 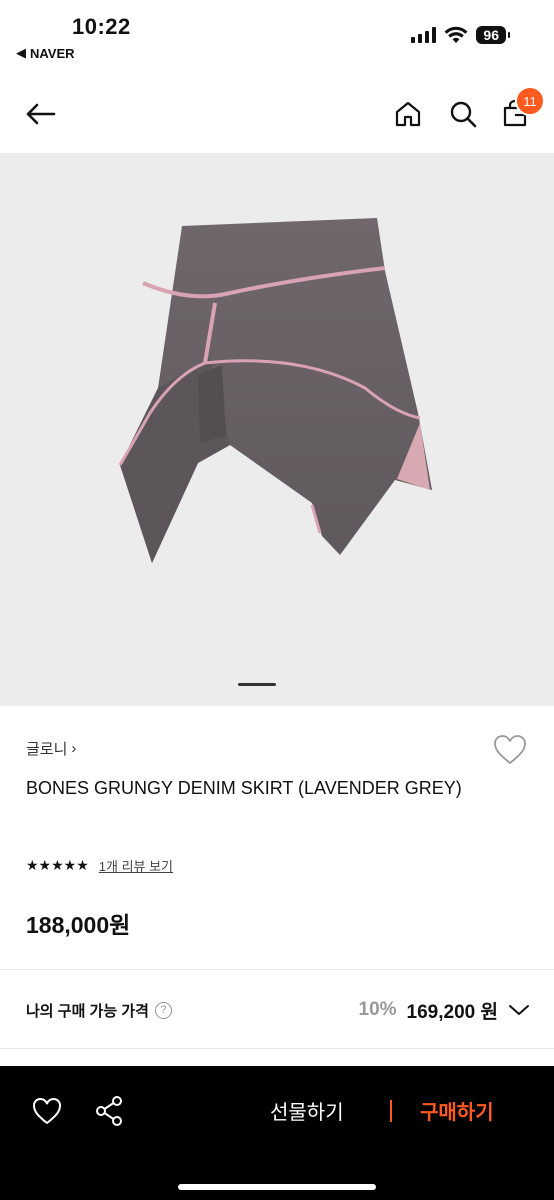 What do you see at coordinates (307, 1110) in the screenshot?
I see `gift-button: 선물하기` at bounding box center [307, 1110].